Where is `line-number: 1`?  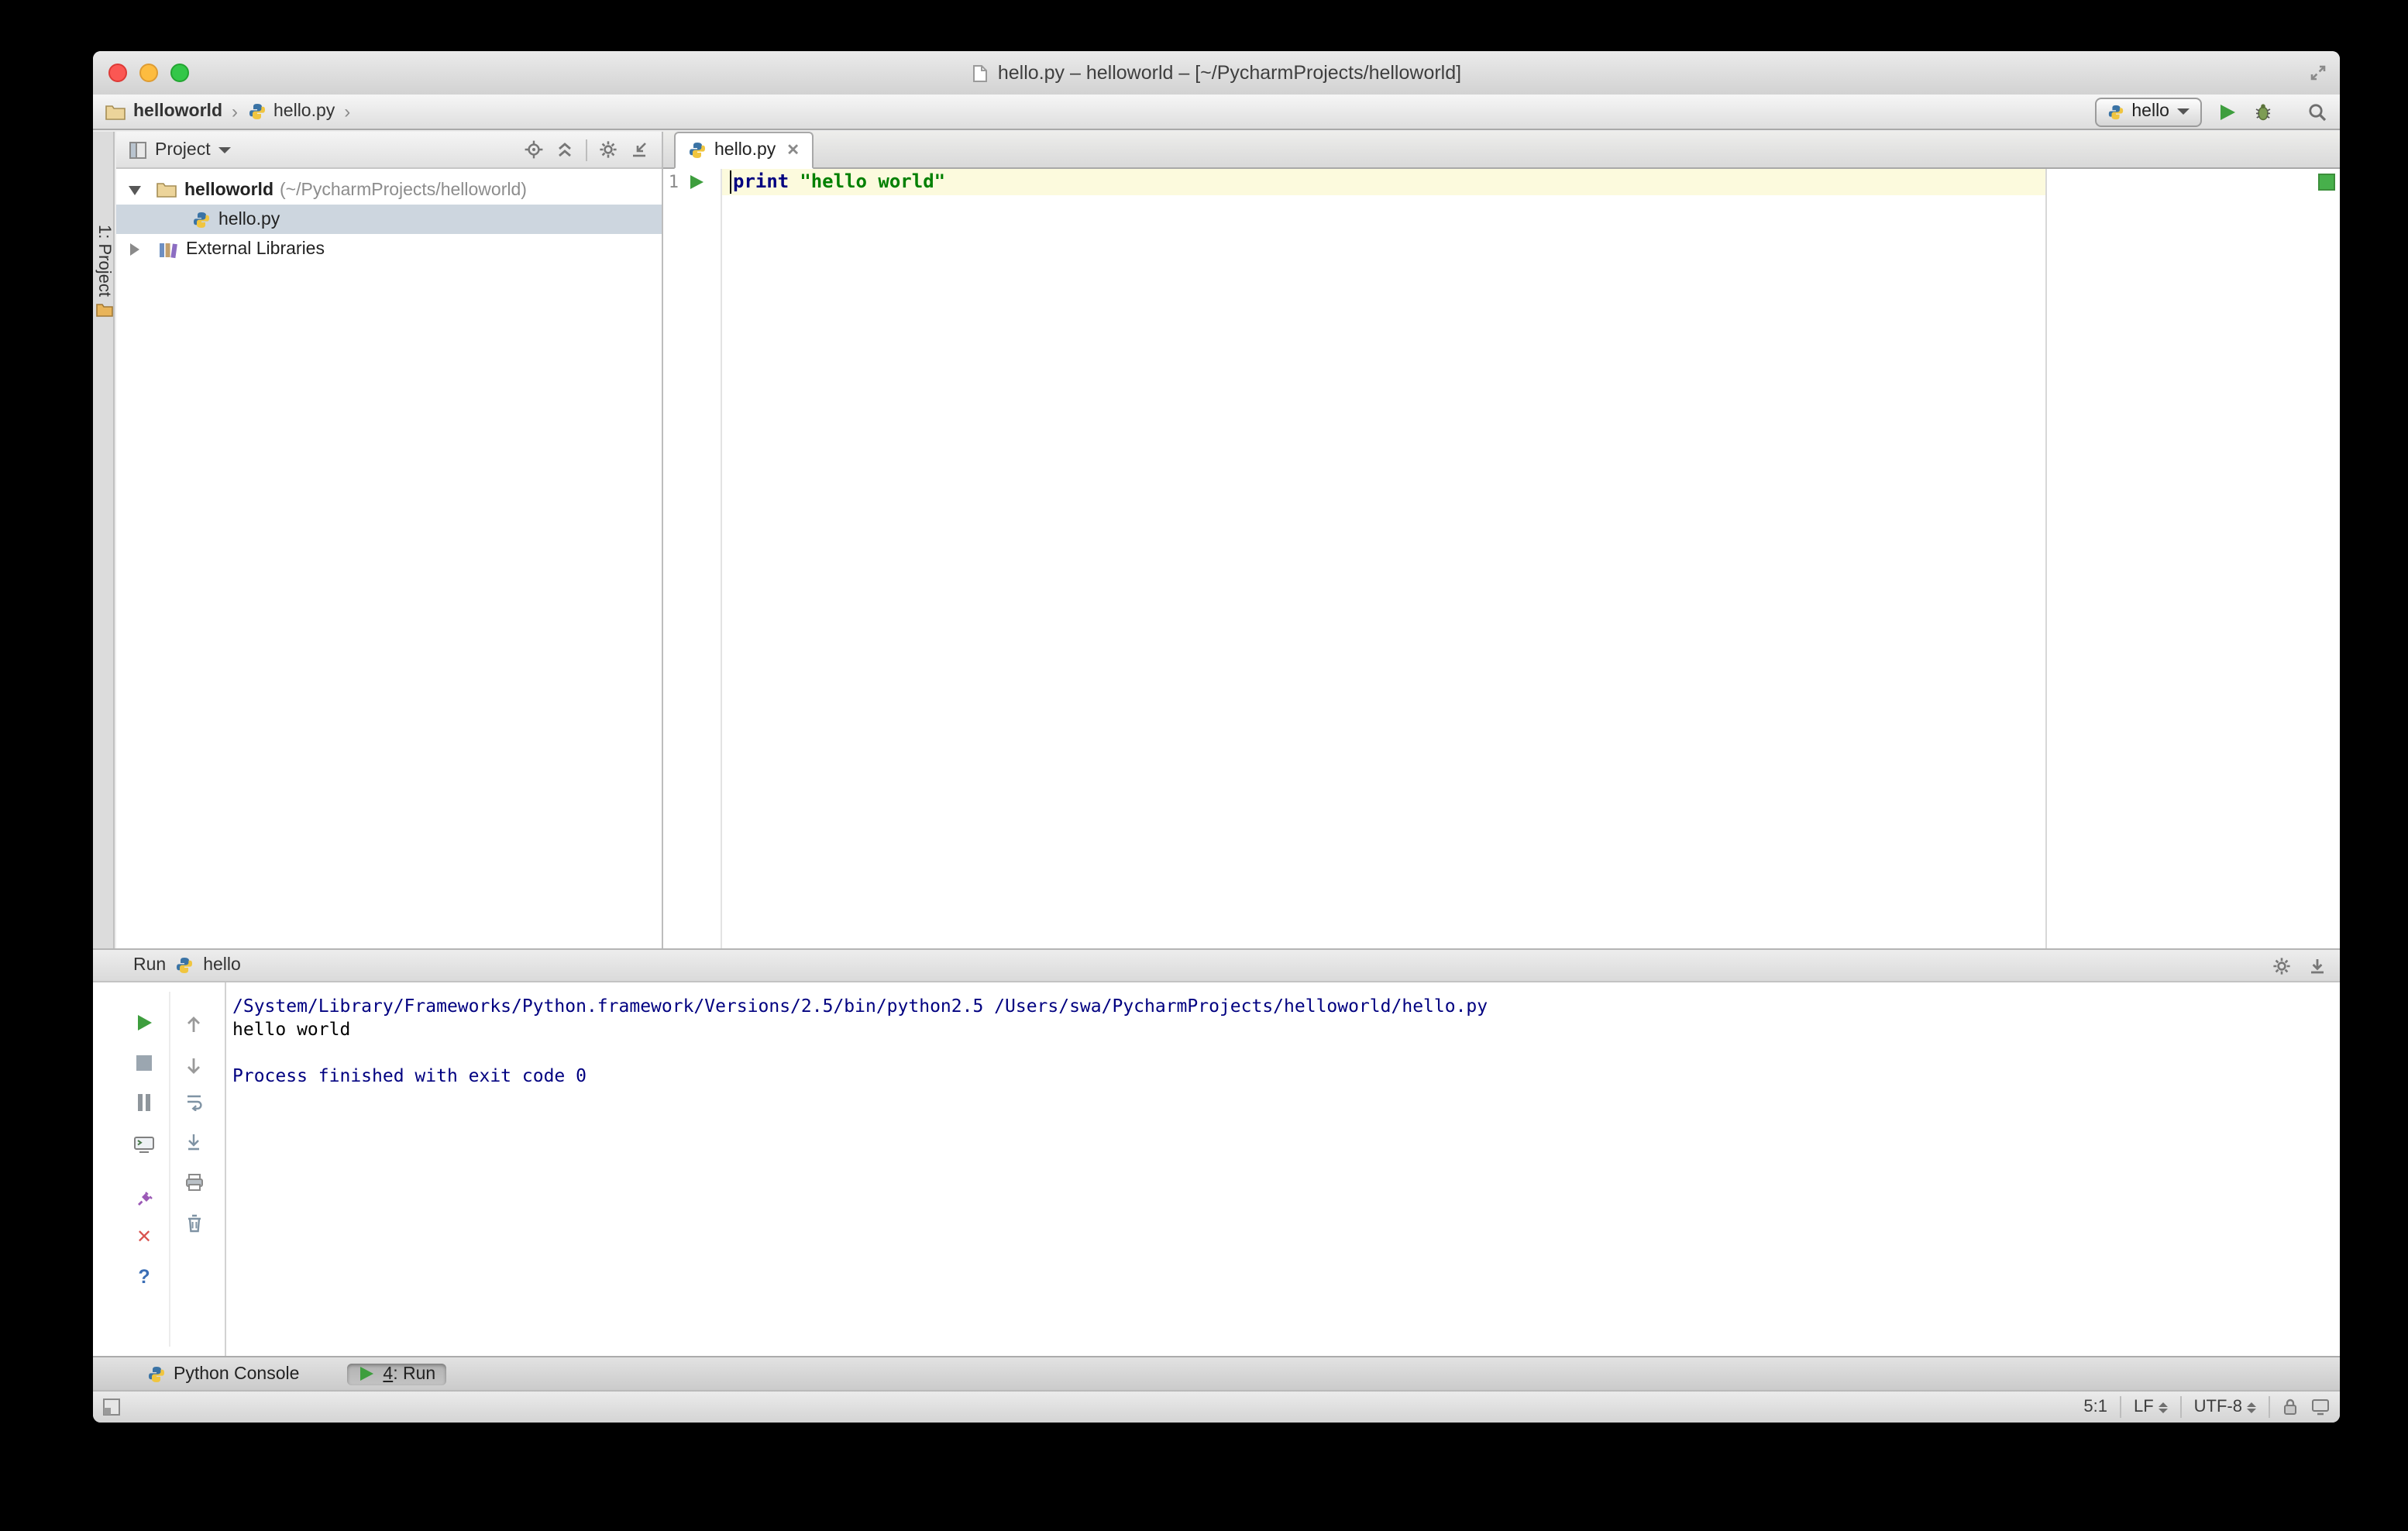
line-number: 1 is located at coordinates (673, 182).